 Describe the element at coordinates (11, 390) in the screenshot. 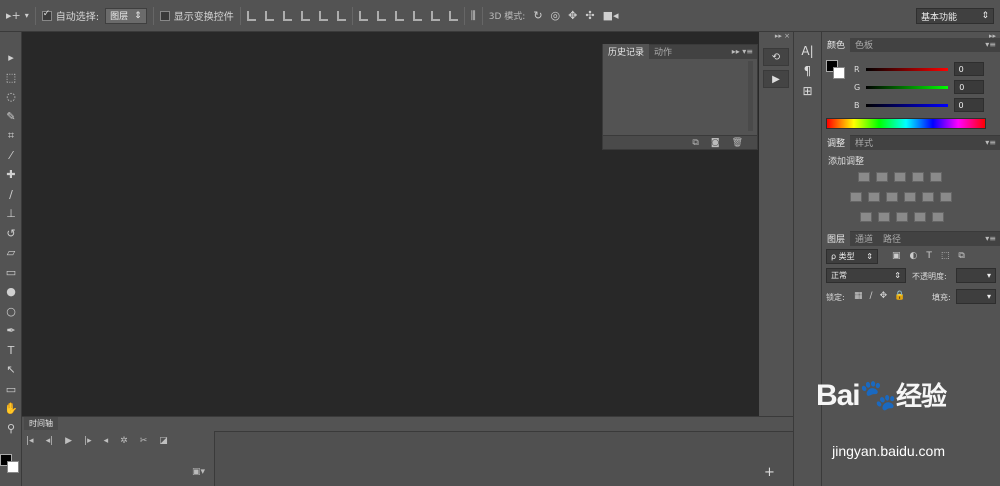

I see `rectangle-tool-icon: ▭` at that location.